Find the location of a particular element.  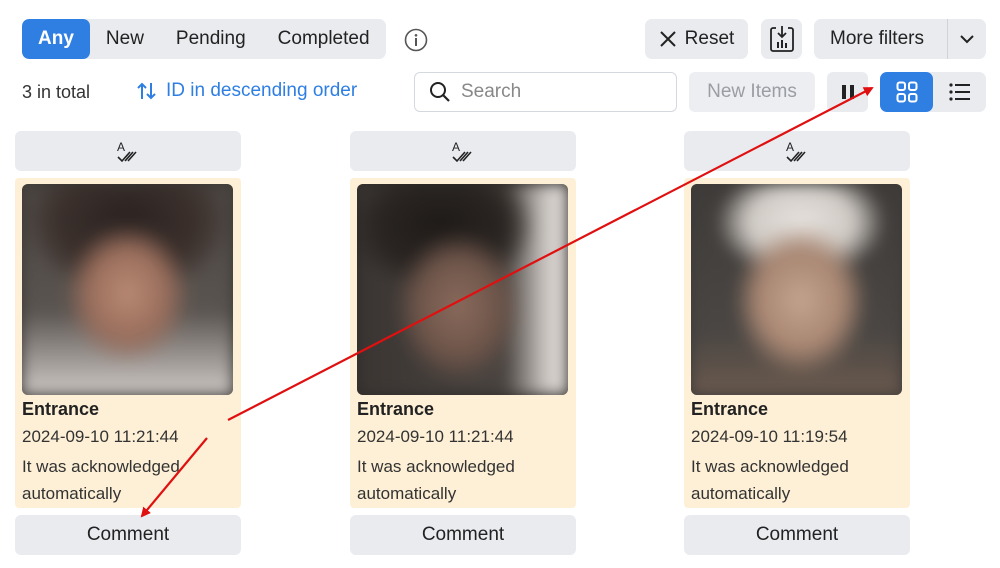

export-icon is located at coordinates (781, 39).